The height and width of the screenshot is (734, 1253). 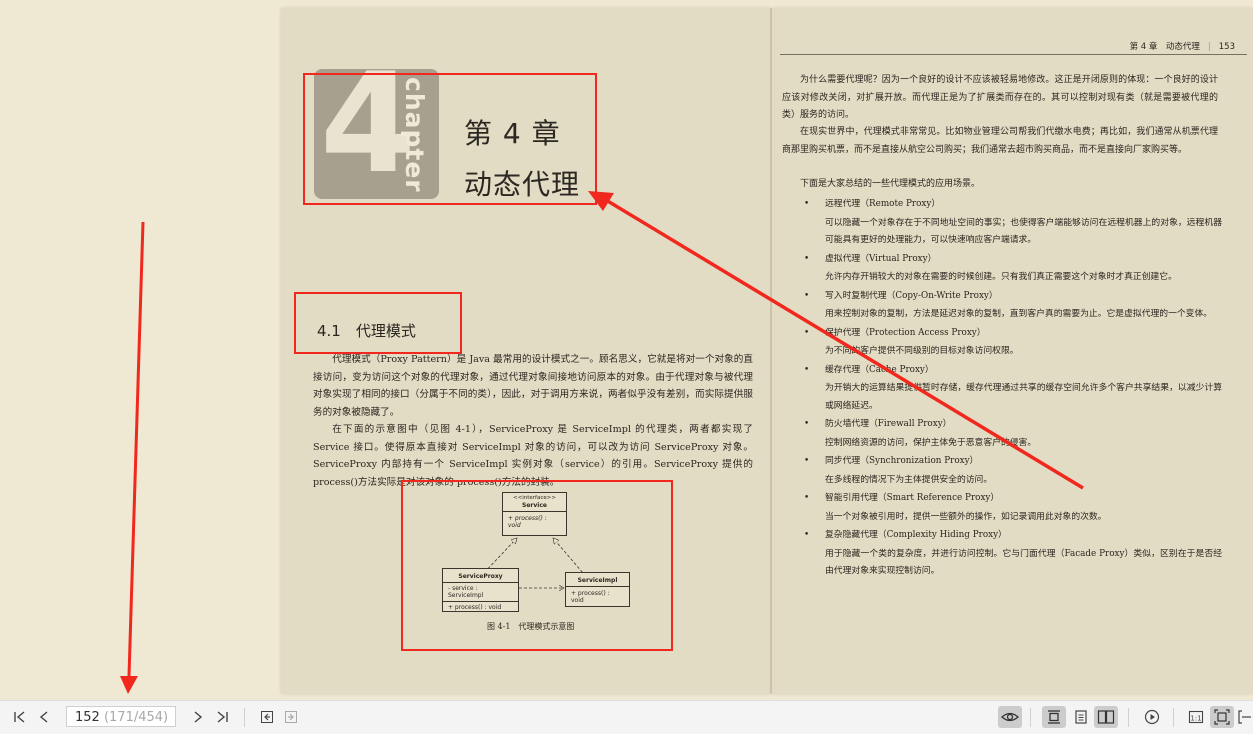 I want to click on eye-comfort-icon, so click(x=1010, y=717).